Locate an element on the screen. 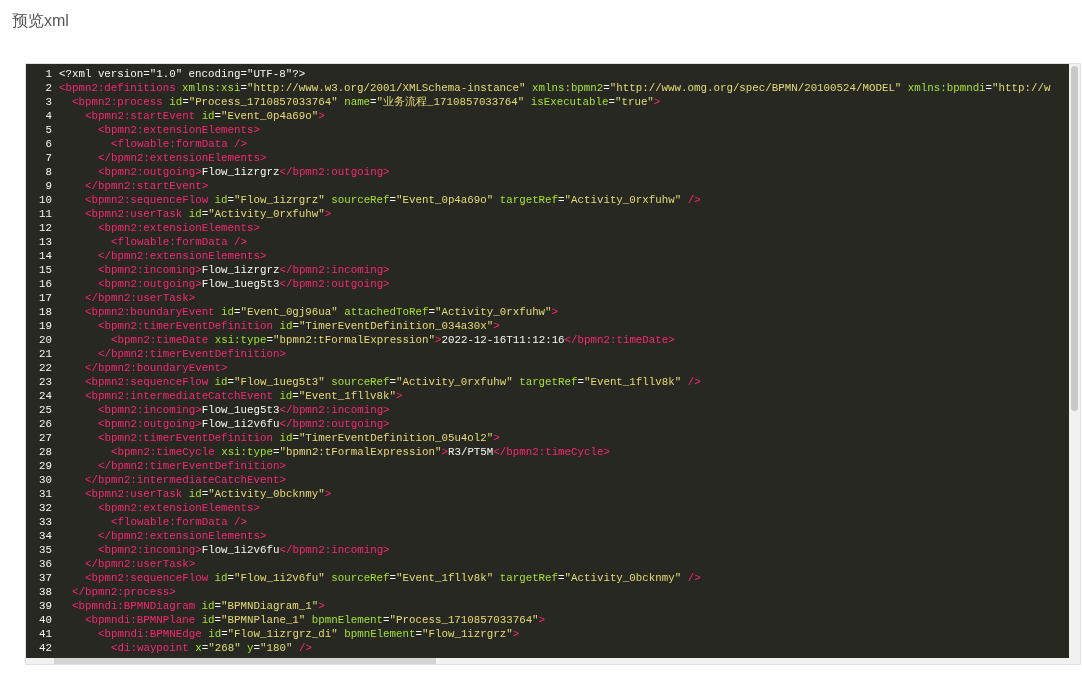 Image resolution: width=1082 pixels, height=691 pixels. line-number: 14 is located at coordinates (45, 256).